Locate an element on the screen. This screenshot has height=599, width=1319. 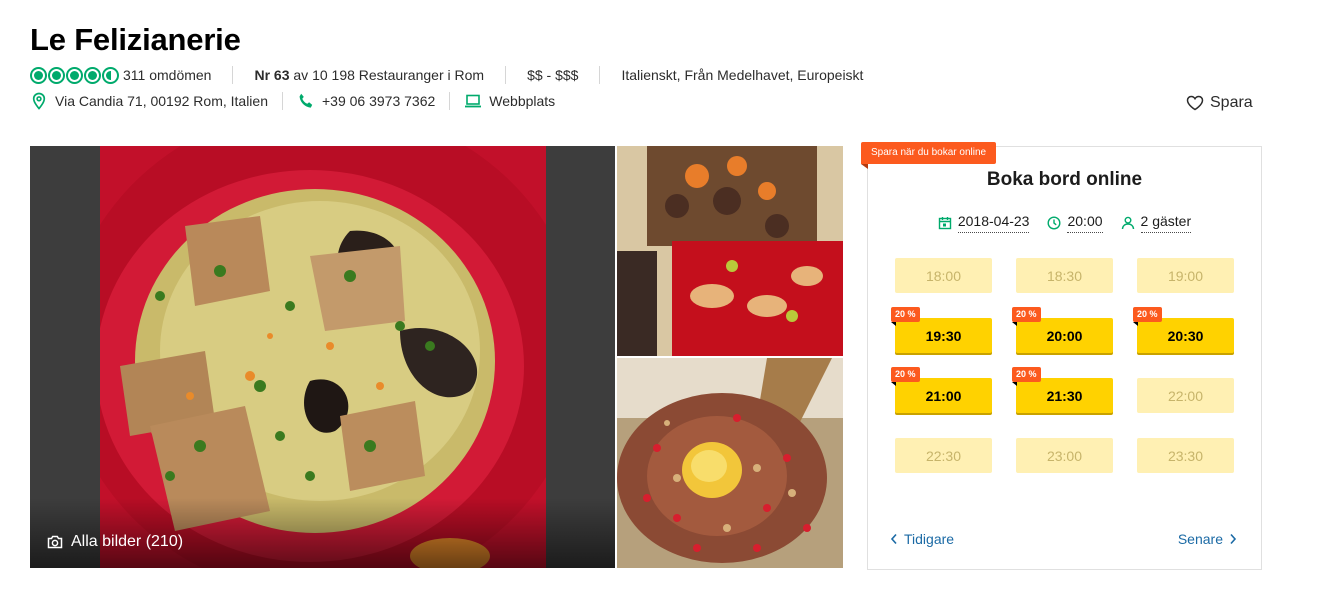
time-slot-button: 21:30 20 % is located at coordinates (1062, 390).